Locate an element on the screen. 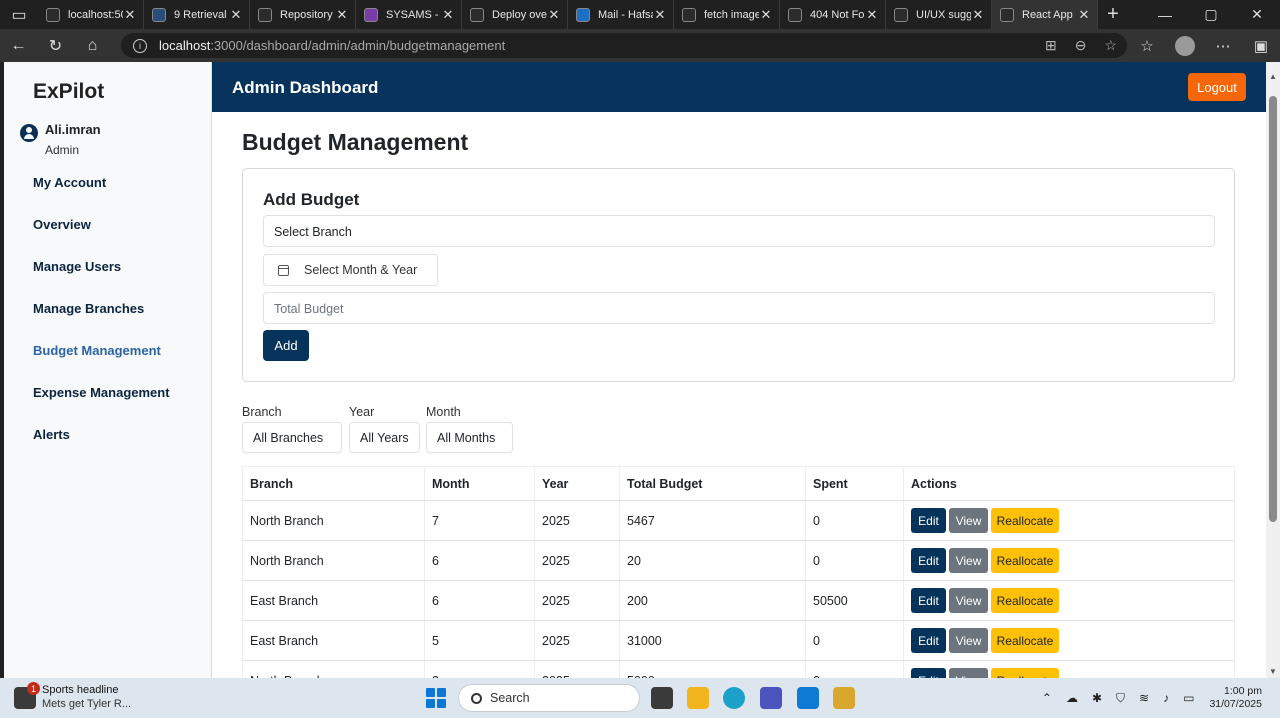 The height and width of the screenshot is (718, 1280). year-filter-select: All Years is located at coordinates (384, 437).